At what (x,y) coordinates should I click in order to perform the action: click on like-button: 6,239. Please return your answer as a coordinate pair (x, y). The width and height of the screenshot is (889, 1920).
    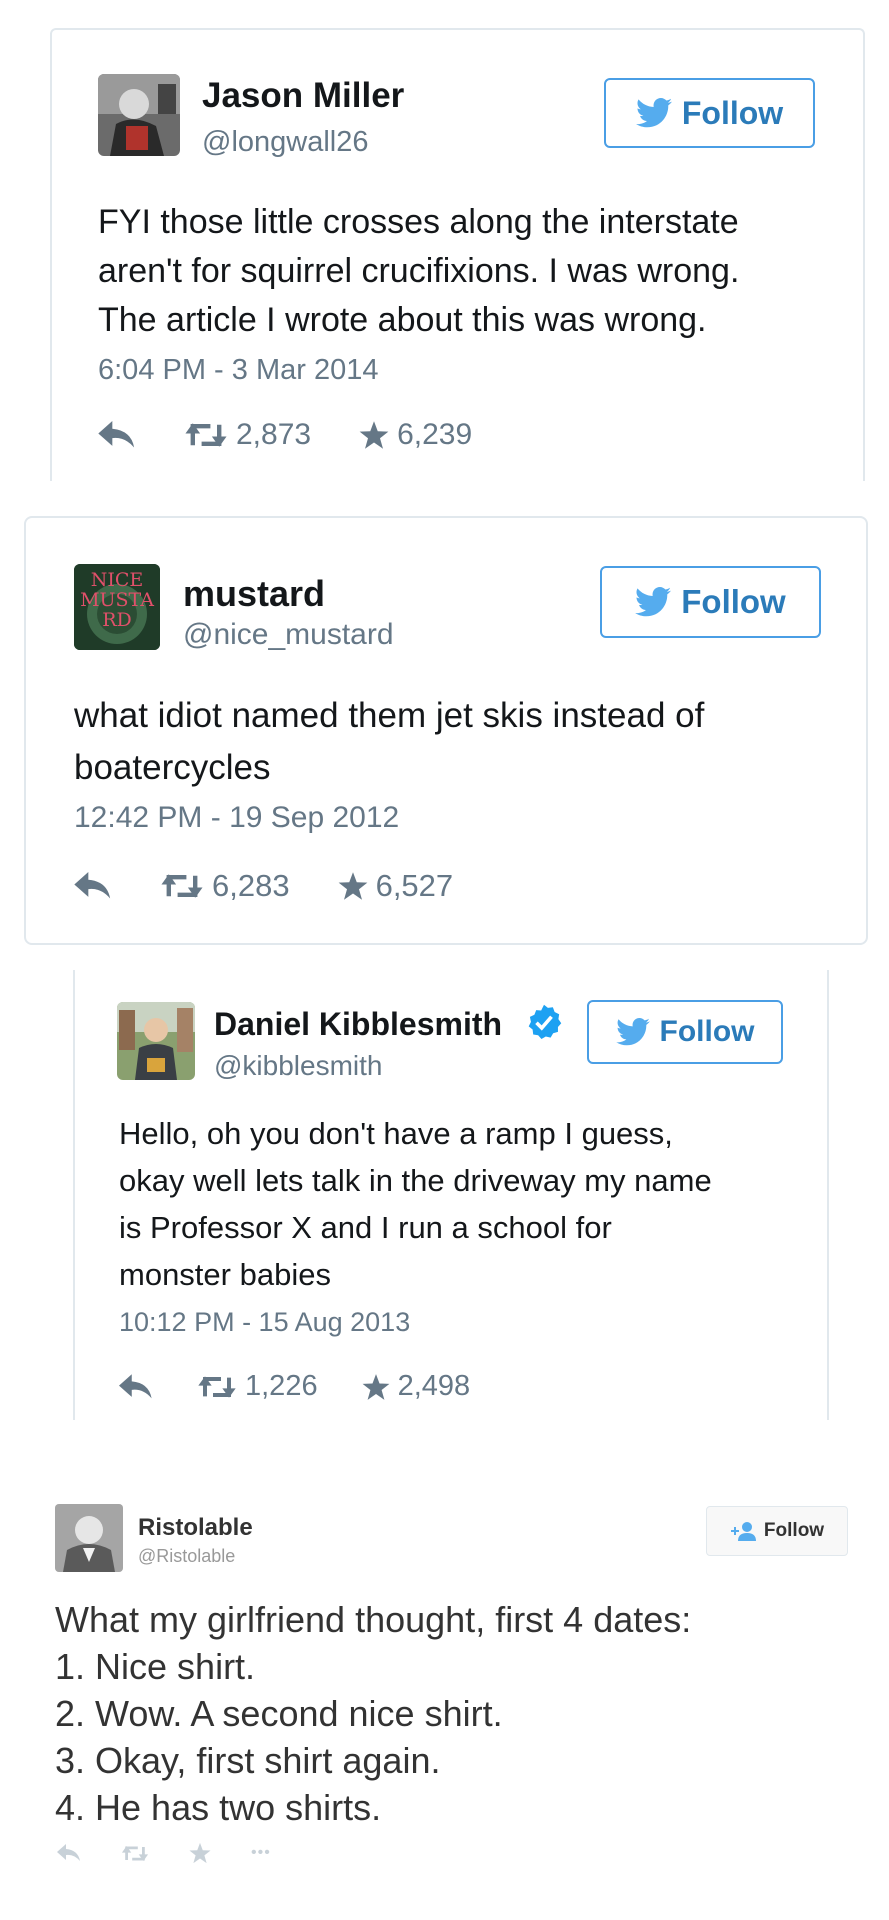
    Looking at the image, I should click on (415, 435).